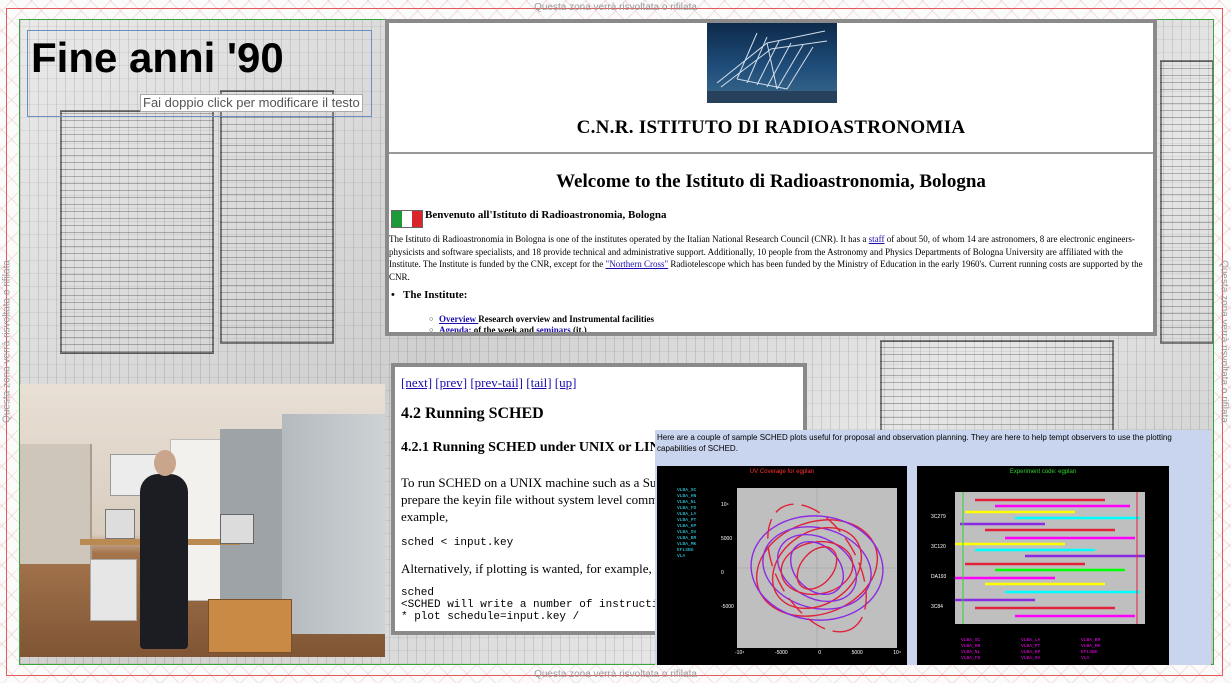  Describe the element at coordinates (566, 382) in the screenshot. I see `nav-up-link: [up]` at that location.